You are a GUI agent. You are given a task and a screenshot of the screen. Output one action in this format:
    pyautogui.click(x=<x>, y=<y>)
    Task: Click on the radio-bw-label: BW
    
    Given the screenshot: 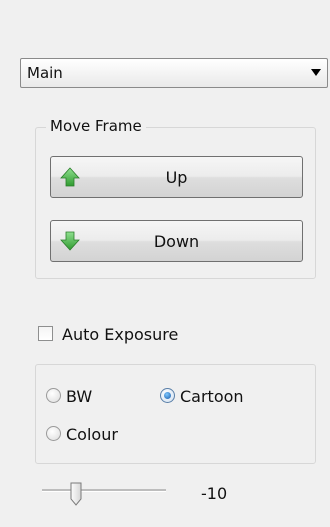 What is the action you would take?
    pyautogui.click(x=79, y=396)
    